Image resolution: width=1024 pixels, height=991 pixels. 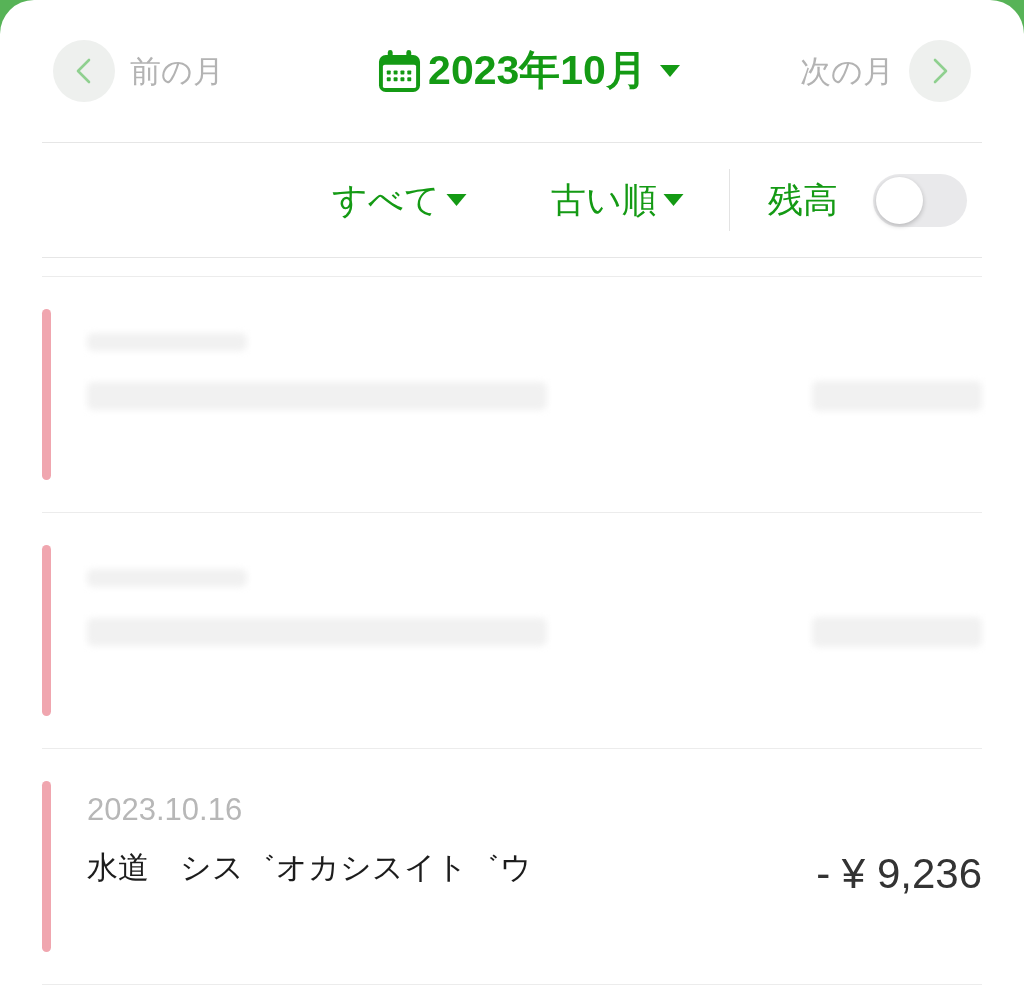 What do you see at coordinates (138, 71) in the screenshot?
I see `prev-month-button: 前の月` at bounding box center [138, 71].